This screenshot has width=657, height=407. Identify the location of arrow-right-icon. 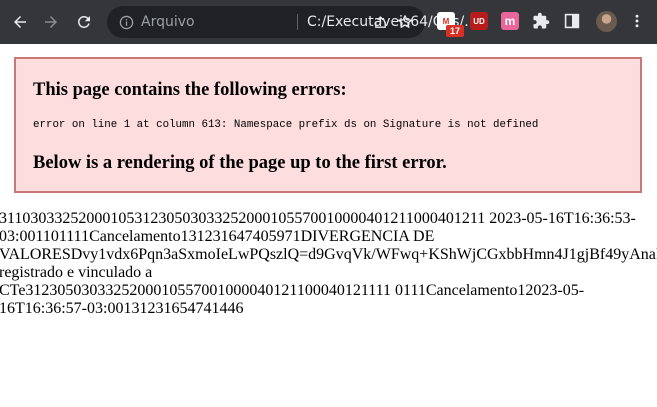
(51, 22).